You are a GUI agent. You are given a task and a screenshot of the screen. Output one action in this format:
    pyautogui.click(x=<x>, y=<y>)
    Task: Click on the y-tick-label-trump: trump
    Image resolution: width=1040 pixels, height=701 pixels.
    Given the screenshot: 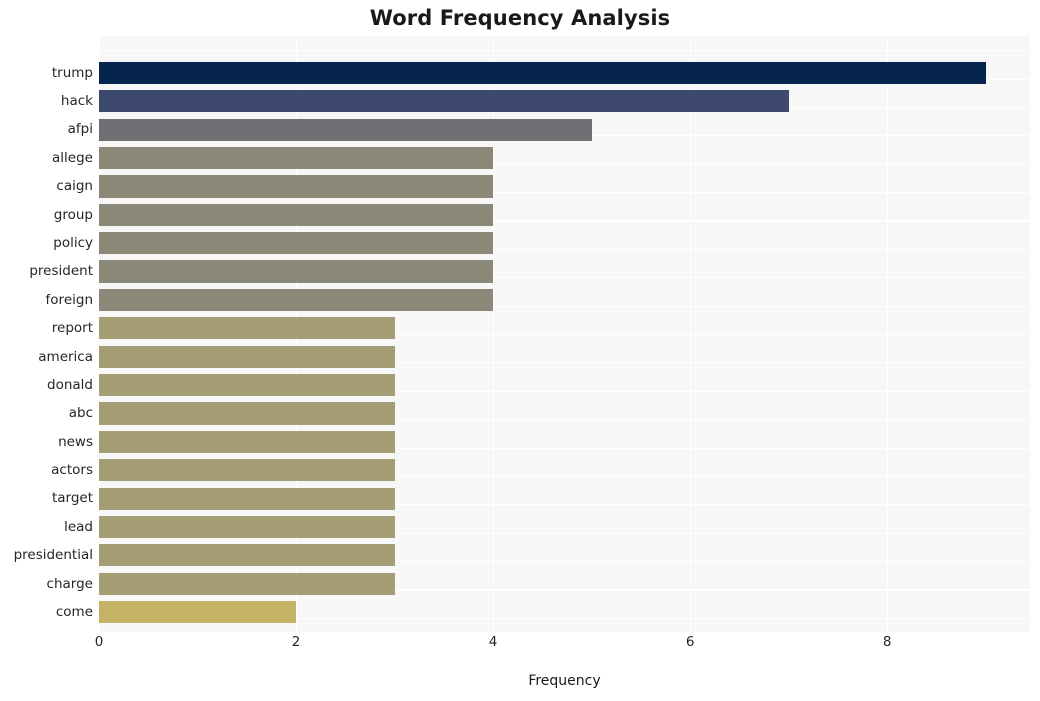 What is the action you would take?
    pyautogui.click(x=72, y=72)
    